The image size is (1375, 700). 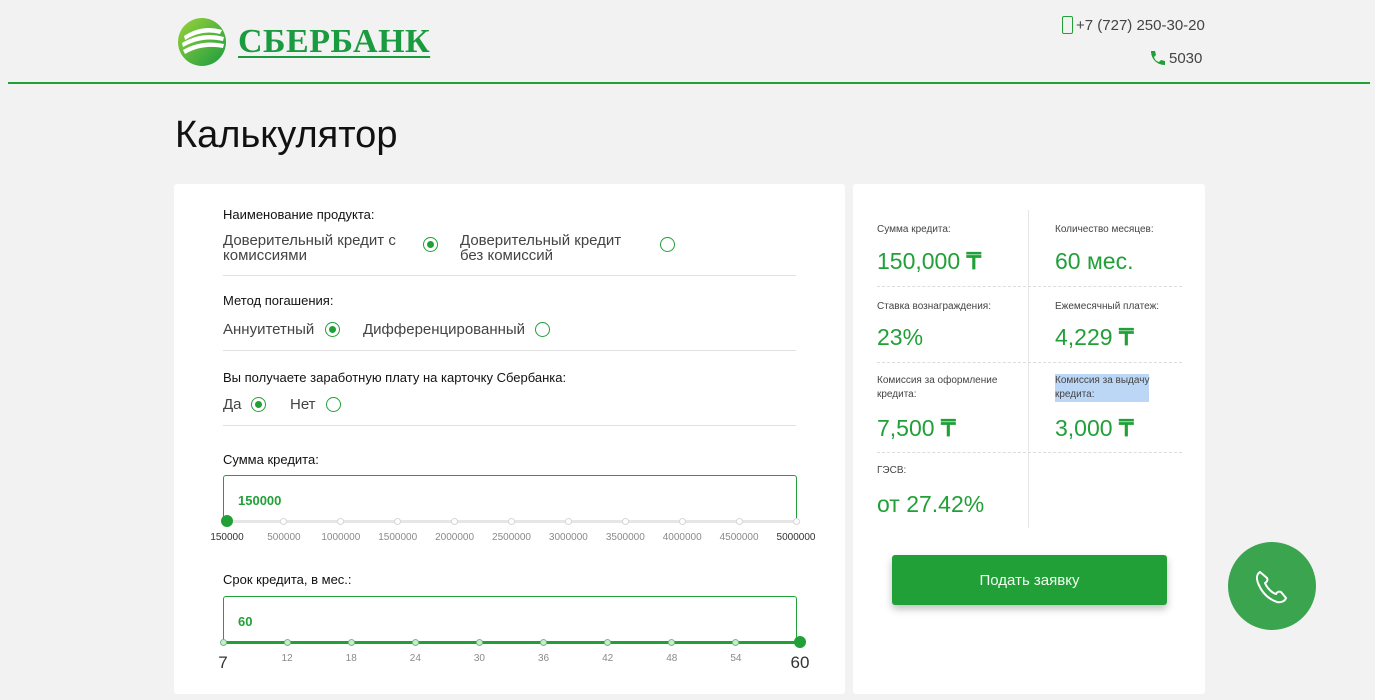 What do you see at coordinates (1104, 229) in the screenshot?
I see `summary-months-label: Количество месяцев:` at bounding box center [1104, 229].